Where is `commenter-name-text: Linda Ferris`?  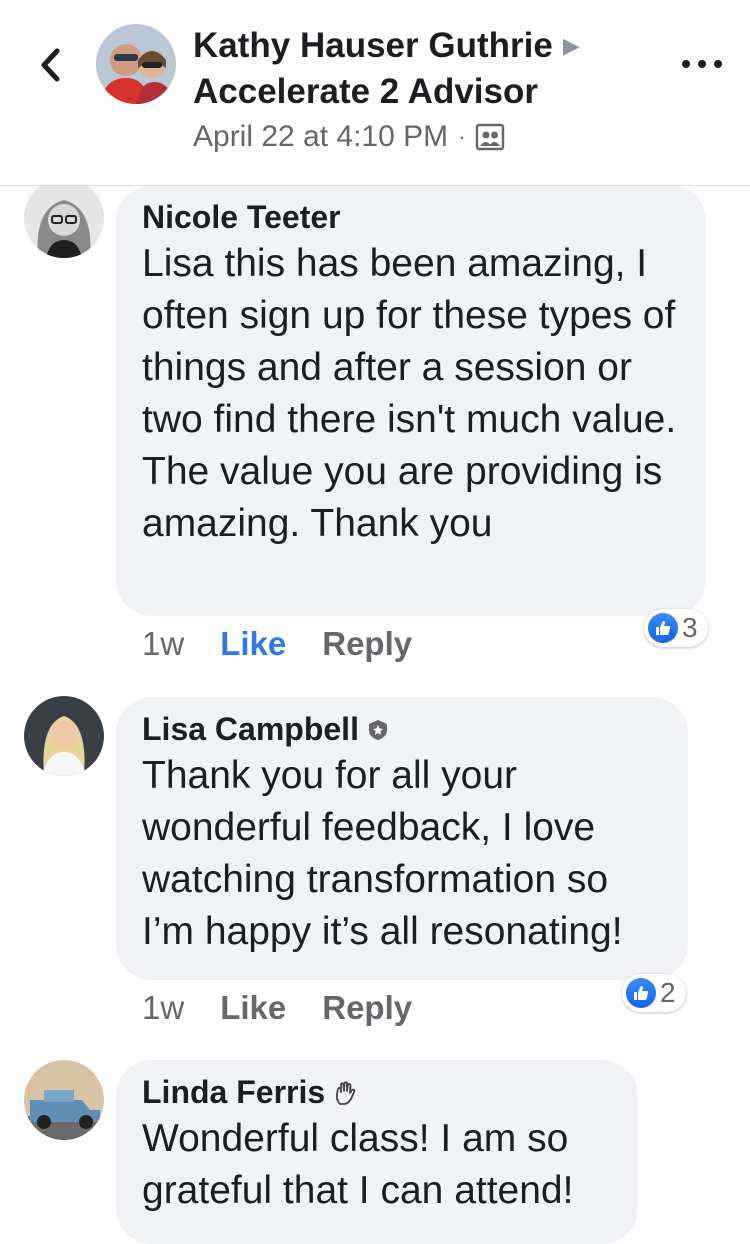
commenter-name-text: Linda Ferris is located at coordinates (233, 1092).